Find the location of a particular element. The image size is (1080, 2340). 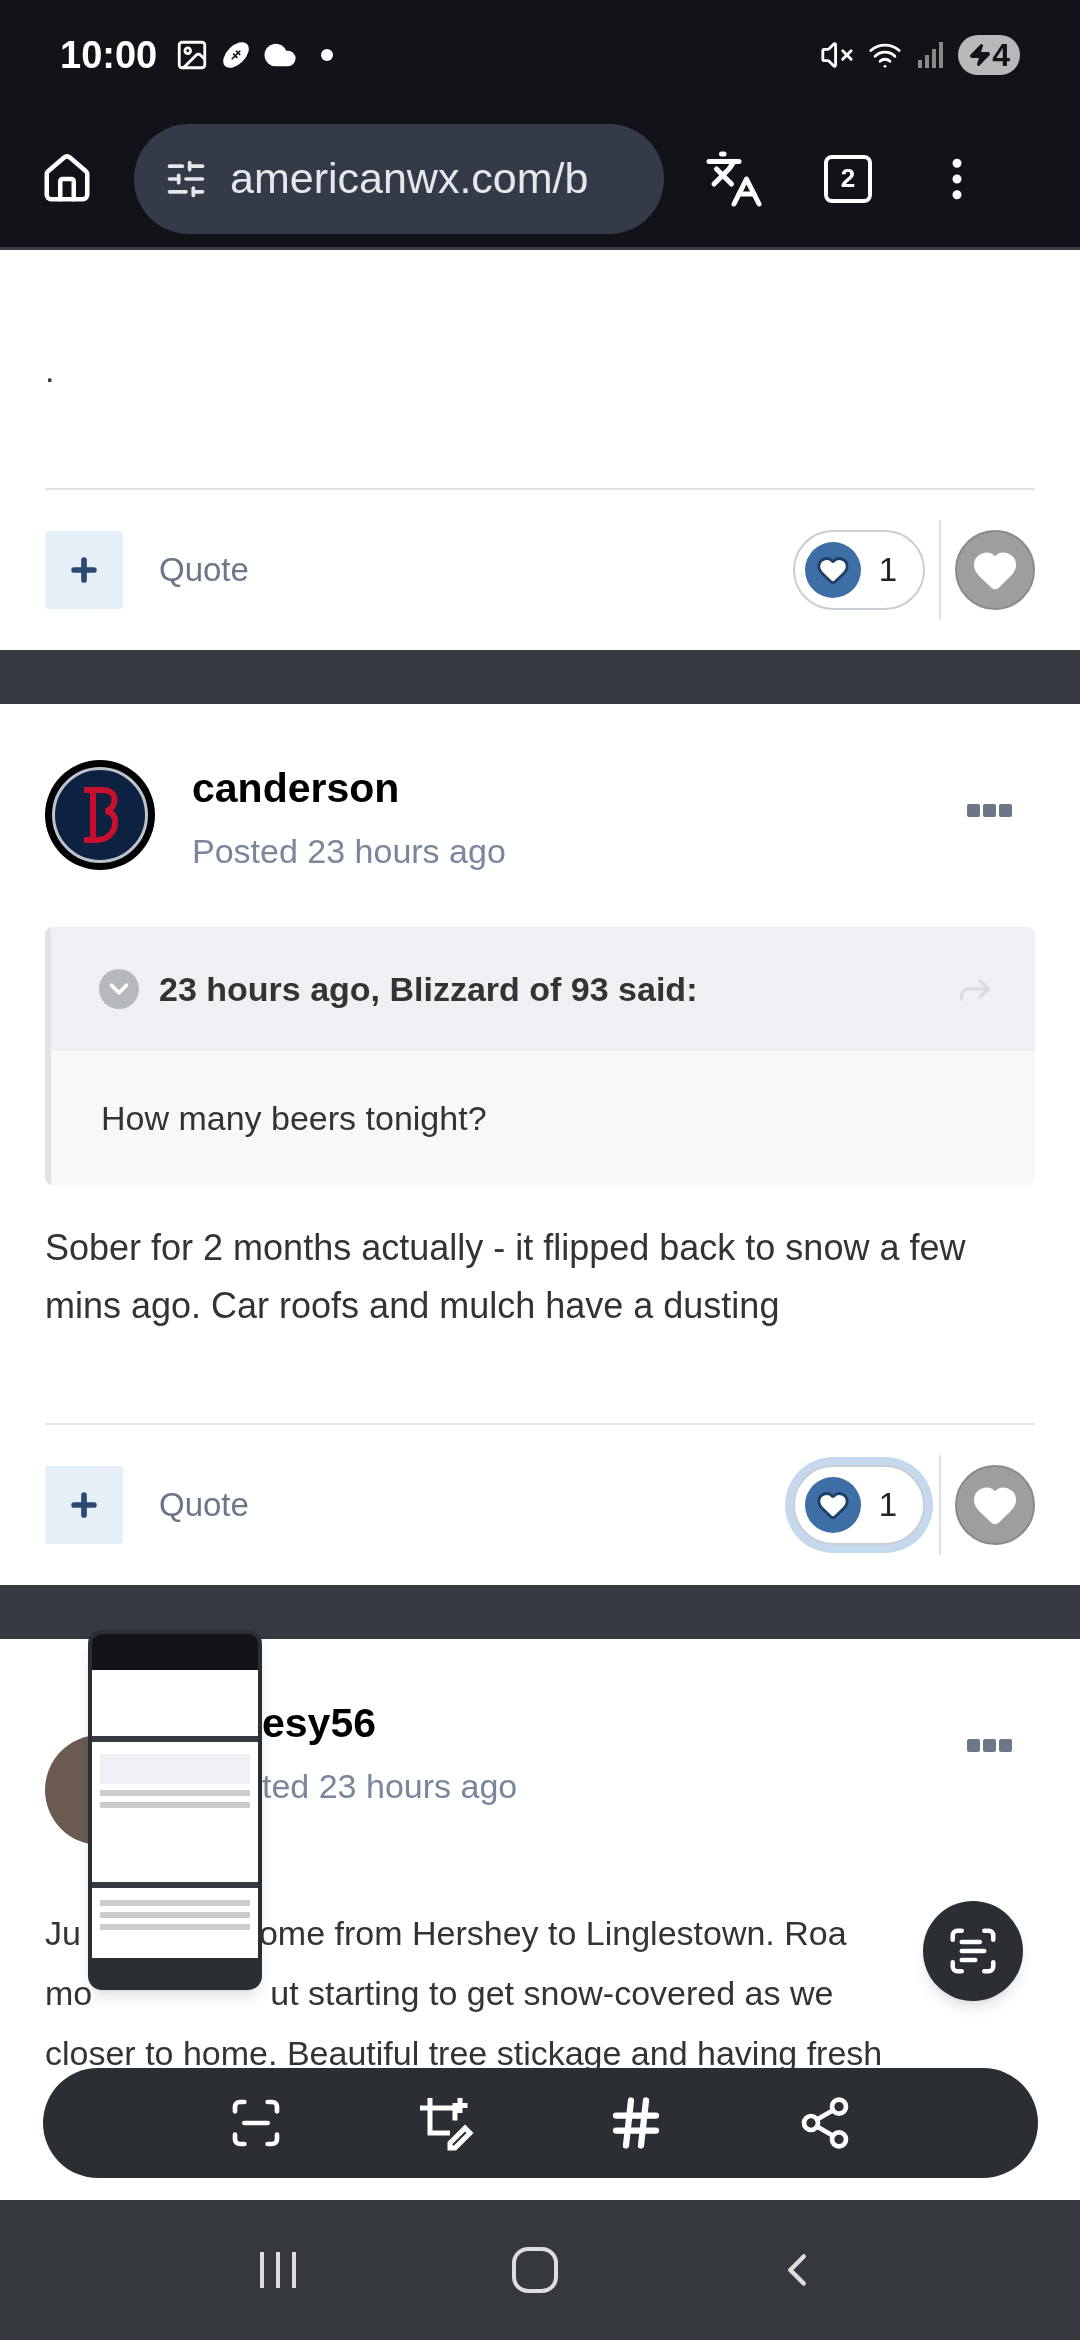

like-count-button: 1 is located at coordinates (858, 570).